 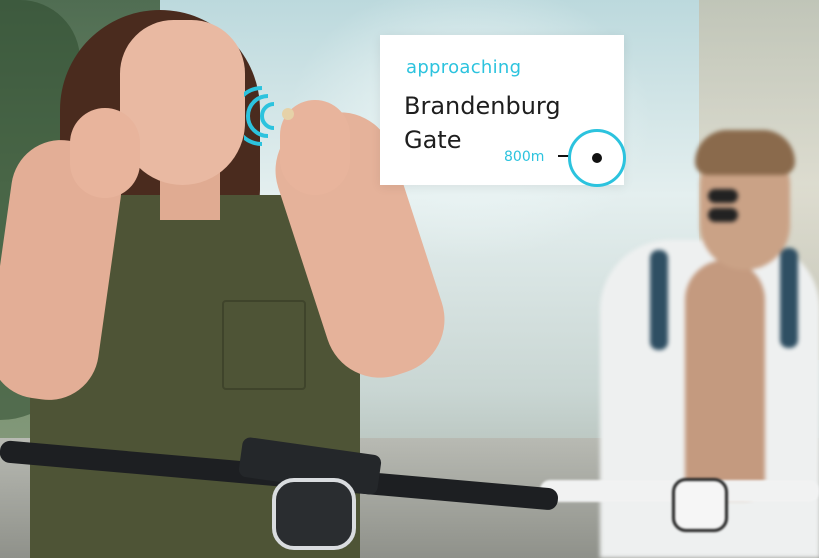 I want to click on notification-subtitle: approaching, so click(x=464, y=67).